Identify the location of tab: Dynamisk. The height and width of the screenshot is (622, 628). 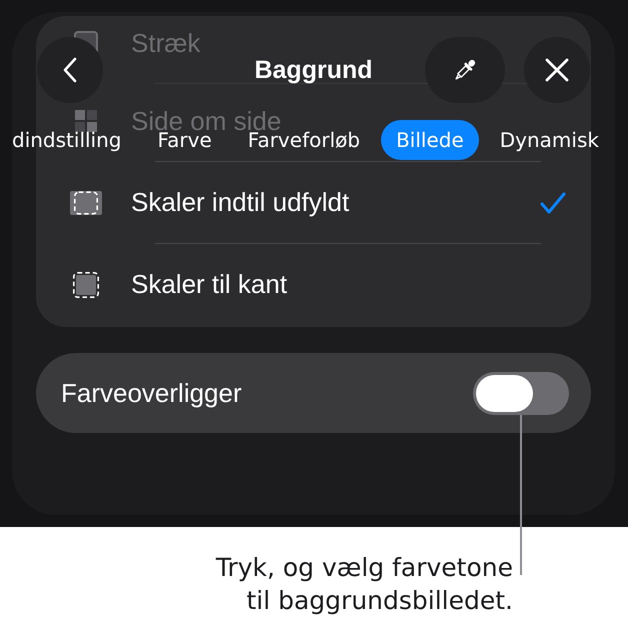
(549, 140).